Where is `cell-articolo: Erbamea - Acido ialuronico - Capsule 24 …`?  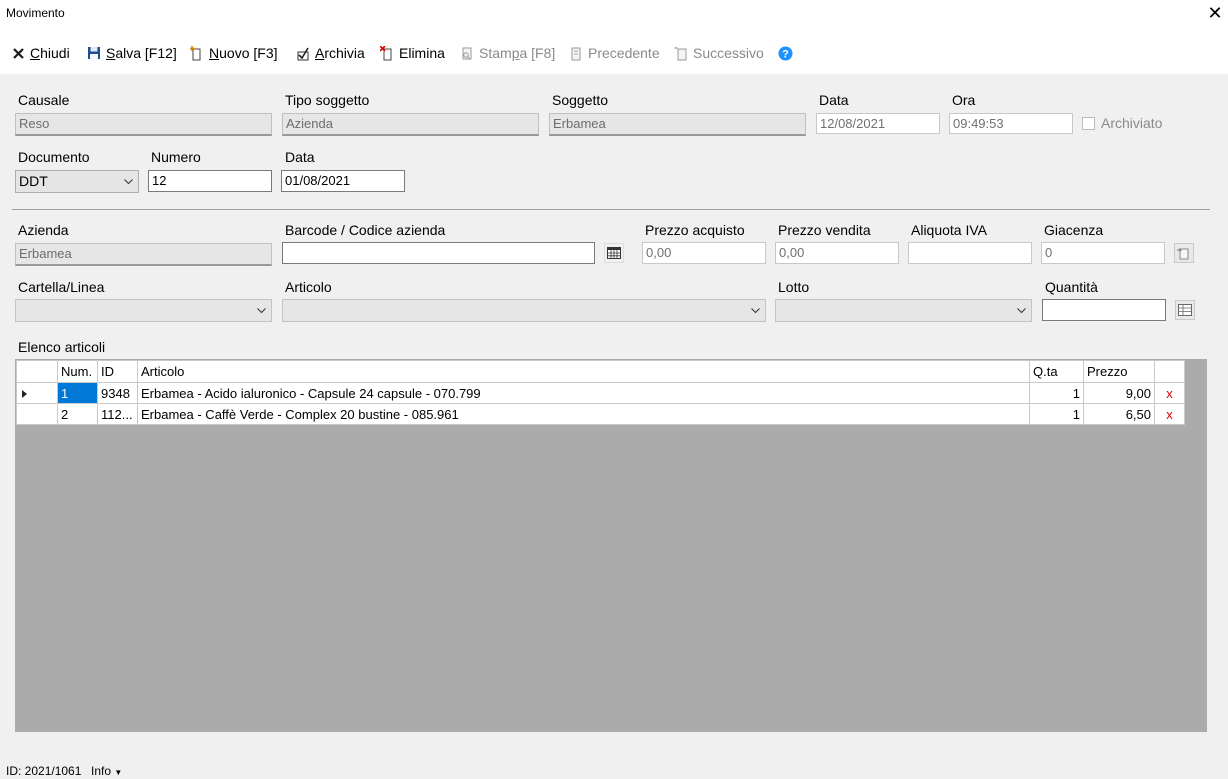
cell-articolo: Erbamea - Acido ialuronico - Capsule 24 … is located at coordinates (583, 393).